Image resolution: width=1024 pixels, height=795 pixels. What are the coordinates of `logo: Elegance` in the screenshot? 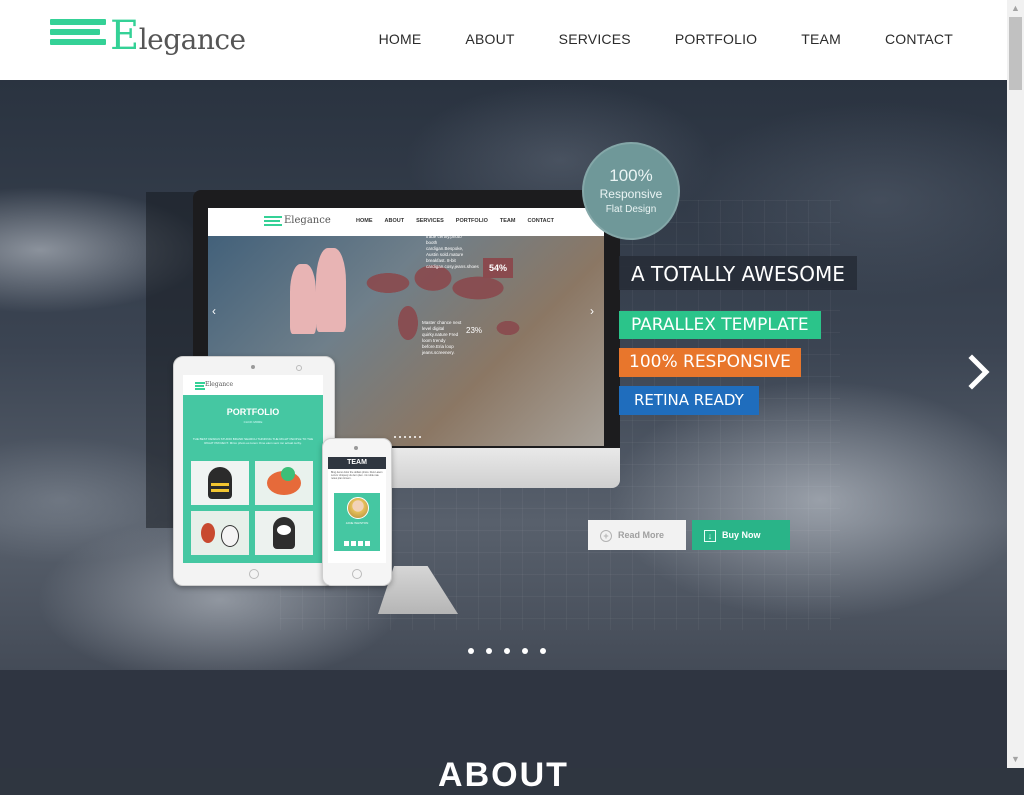 It's located at (148, 39).